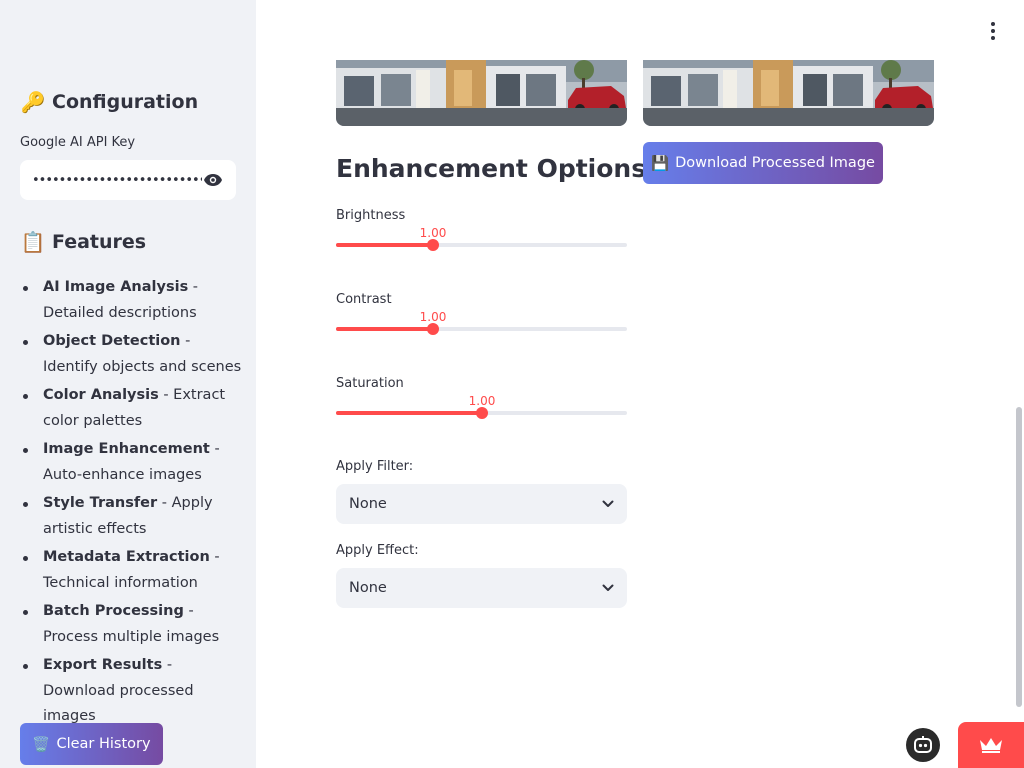 This screenshot has height=768, width=1024. I want to click on key-icon: 🔑, so click(33, 102).